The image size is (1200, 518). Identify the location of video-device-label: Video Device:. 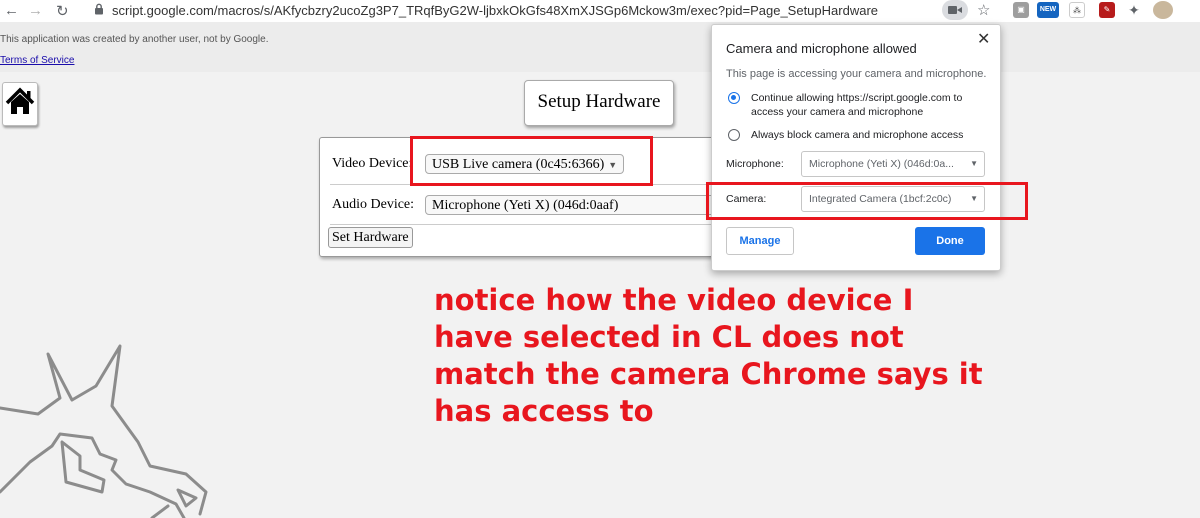
(372, 163).